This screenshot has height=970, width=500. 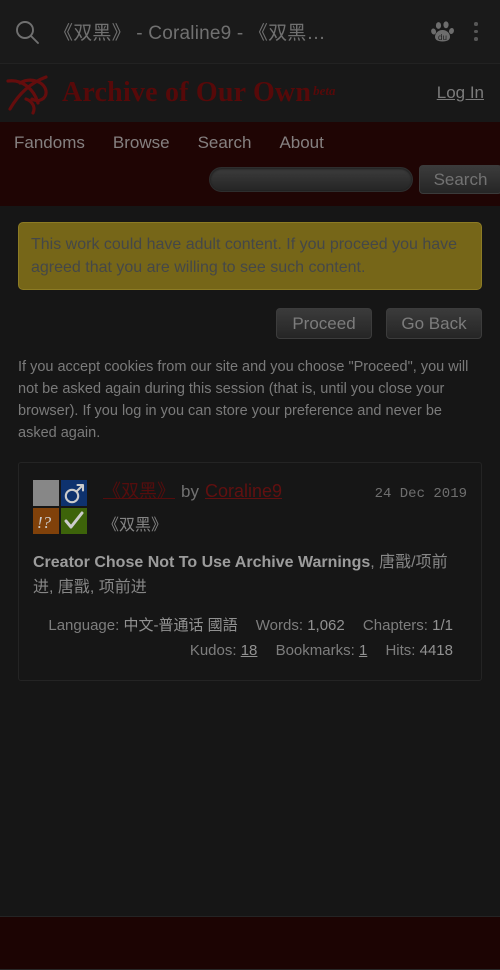 I want to click on category-mm-icon, so click(x=74, y=493).